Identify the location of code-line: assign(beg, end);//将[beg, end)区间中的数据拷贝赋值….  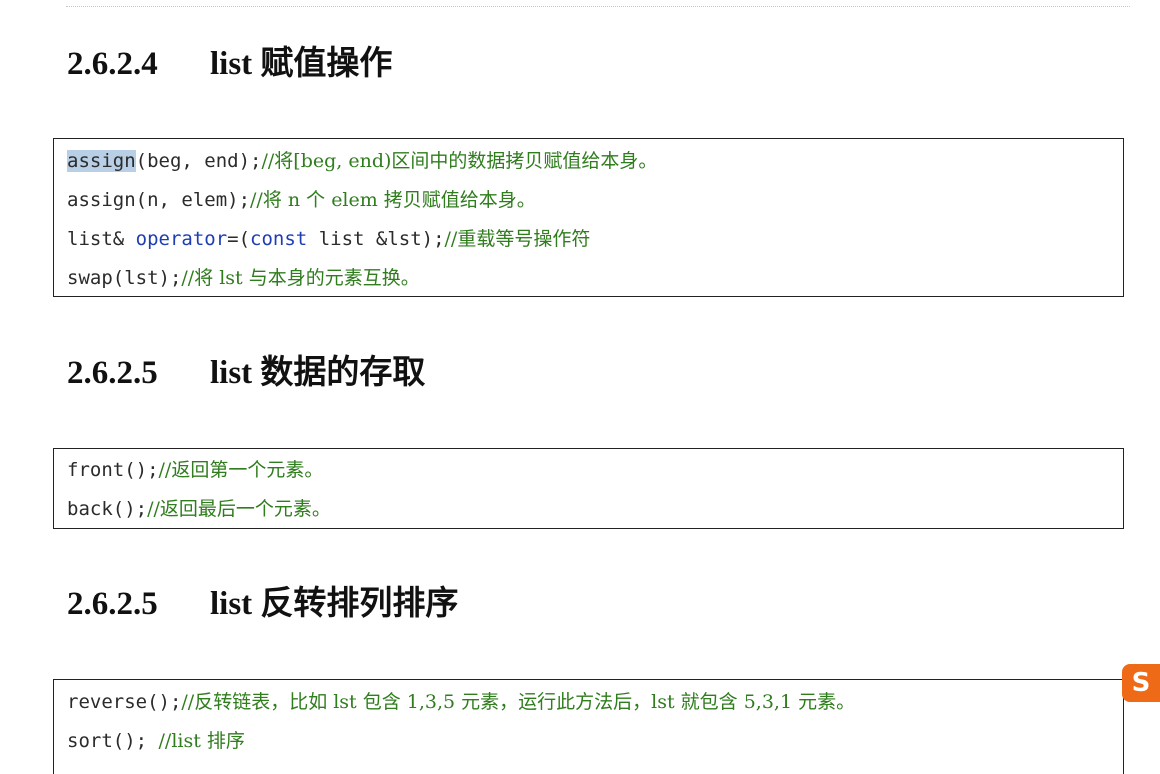
(362, 161).